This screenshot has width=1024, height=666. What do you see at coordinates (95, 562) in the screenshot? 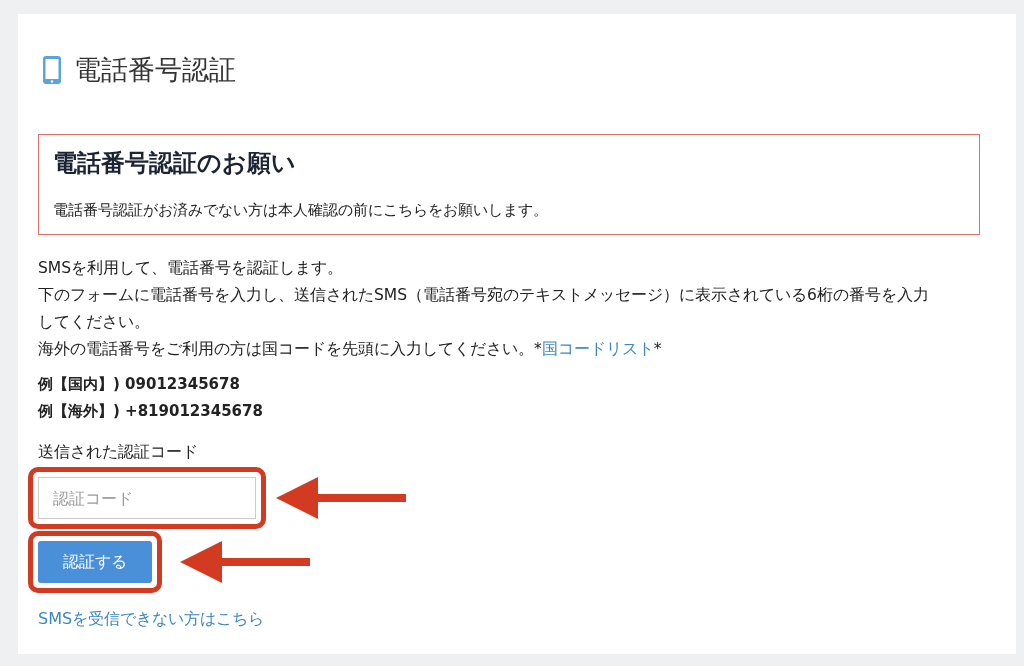
I see `submit-button: 認証する` at bounding box center [95, 562].